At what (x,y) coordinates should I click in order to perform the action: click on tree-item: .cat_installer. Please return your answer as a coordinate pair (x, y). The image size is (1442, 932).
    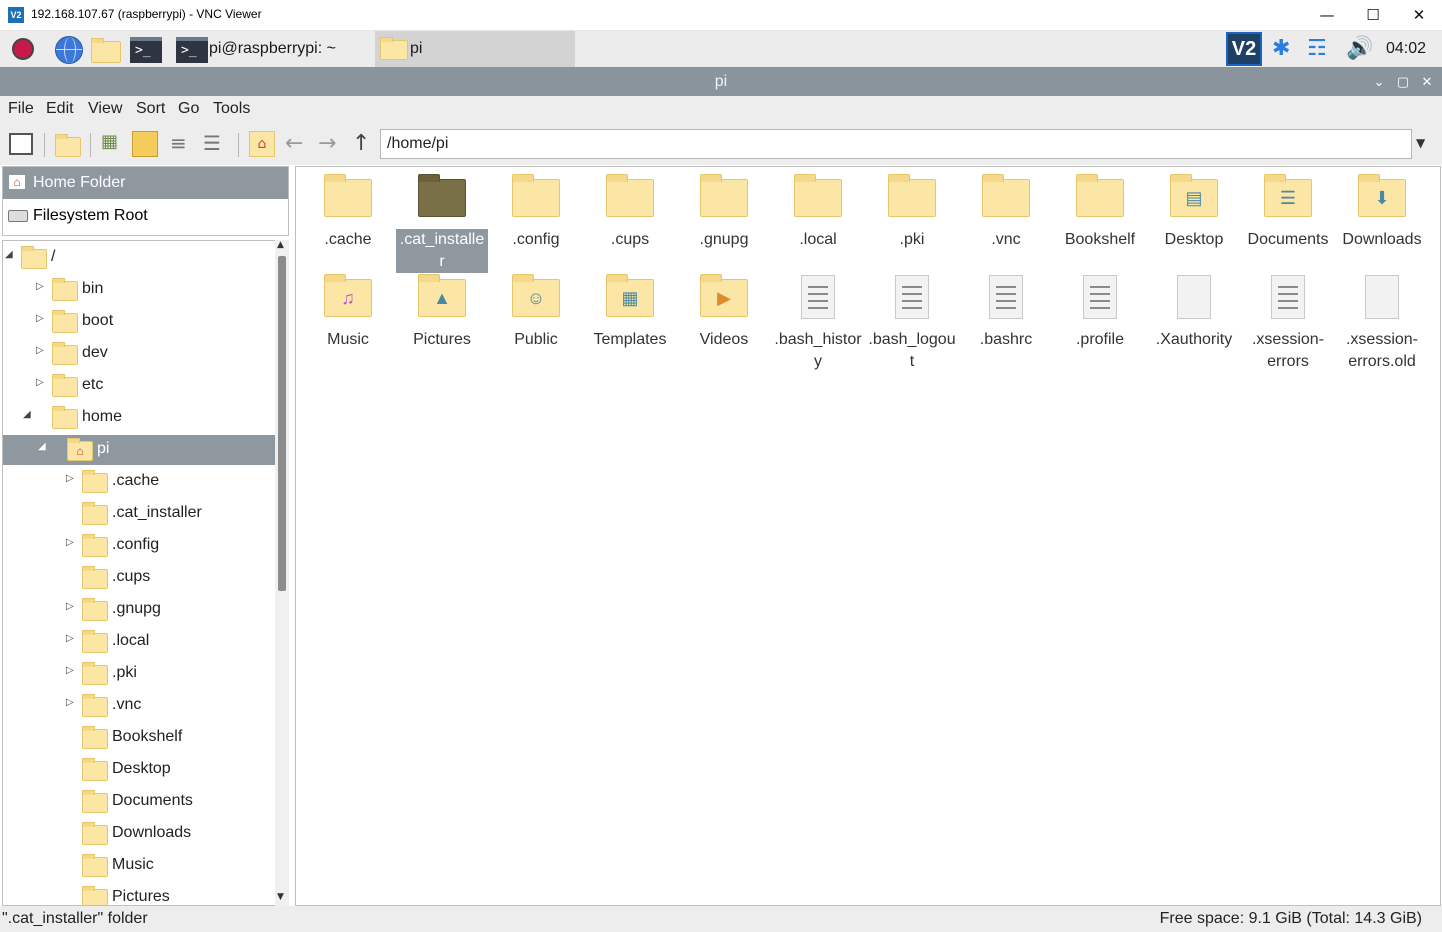
    Looking at the image, I should click on (139, 514).